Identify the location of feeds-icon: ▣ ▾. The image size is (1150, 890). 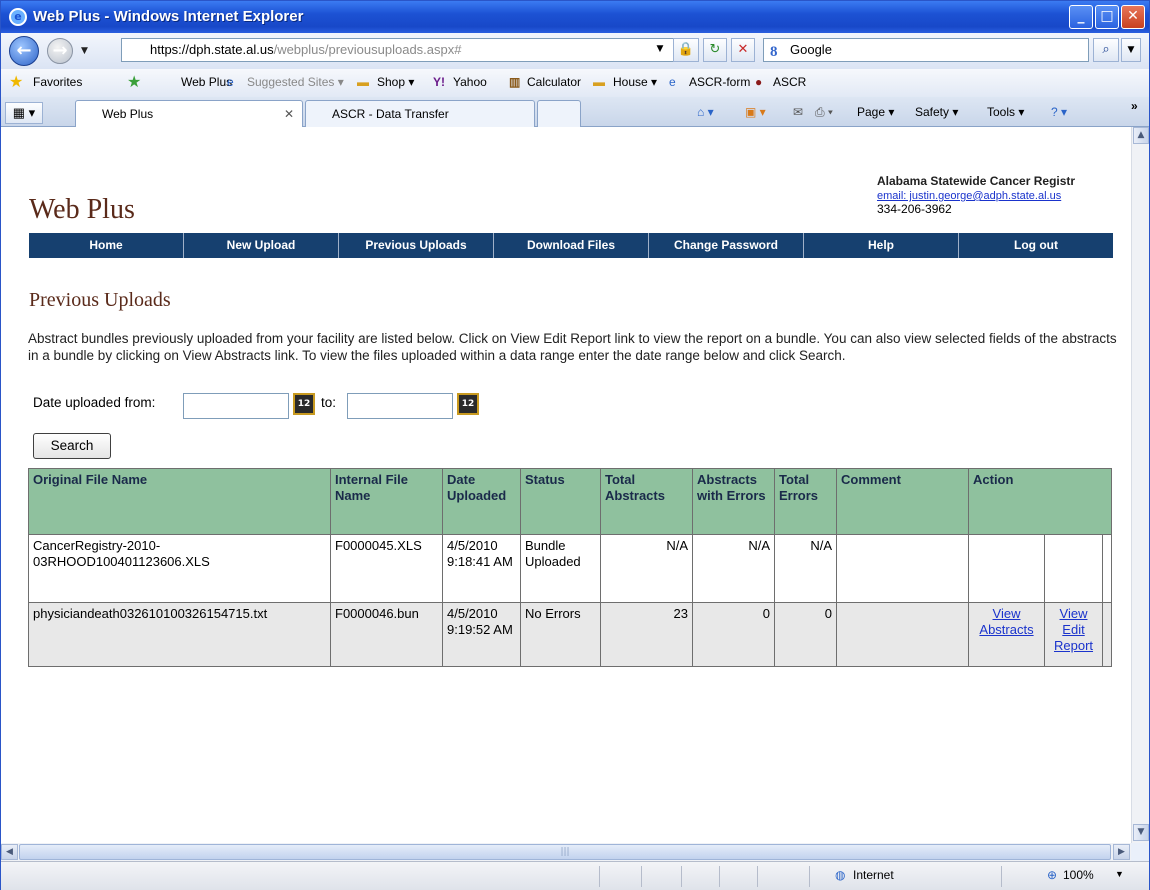
(755, 112).